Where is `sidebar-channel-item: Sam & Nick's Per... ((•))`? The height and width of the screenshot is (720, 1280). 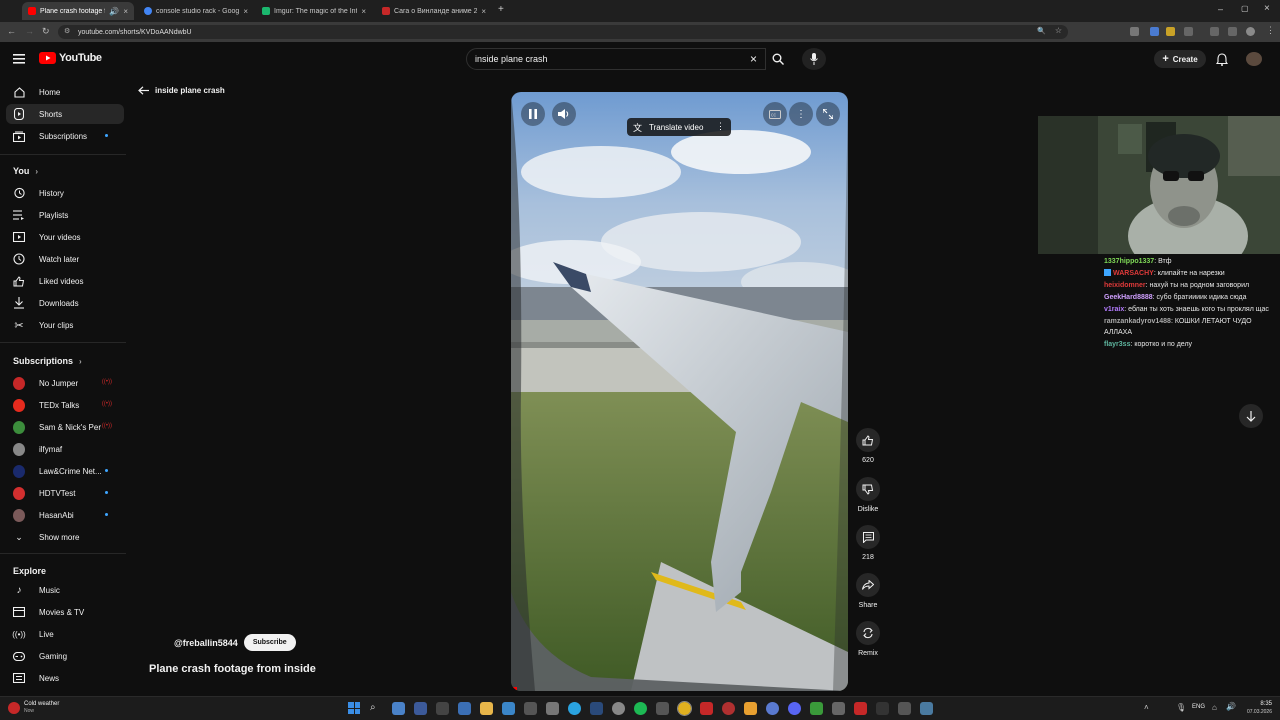
sidebar-channel-item: Sam & Nick's Per... ((•)) is located at coordinates (65, 427).